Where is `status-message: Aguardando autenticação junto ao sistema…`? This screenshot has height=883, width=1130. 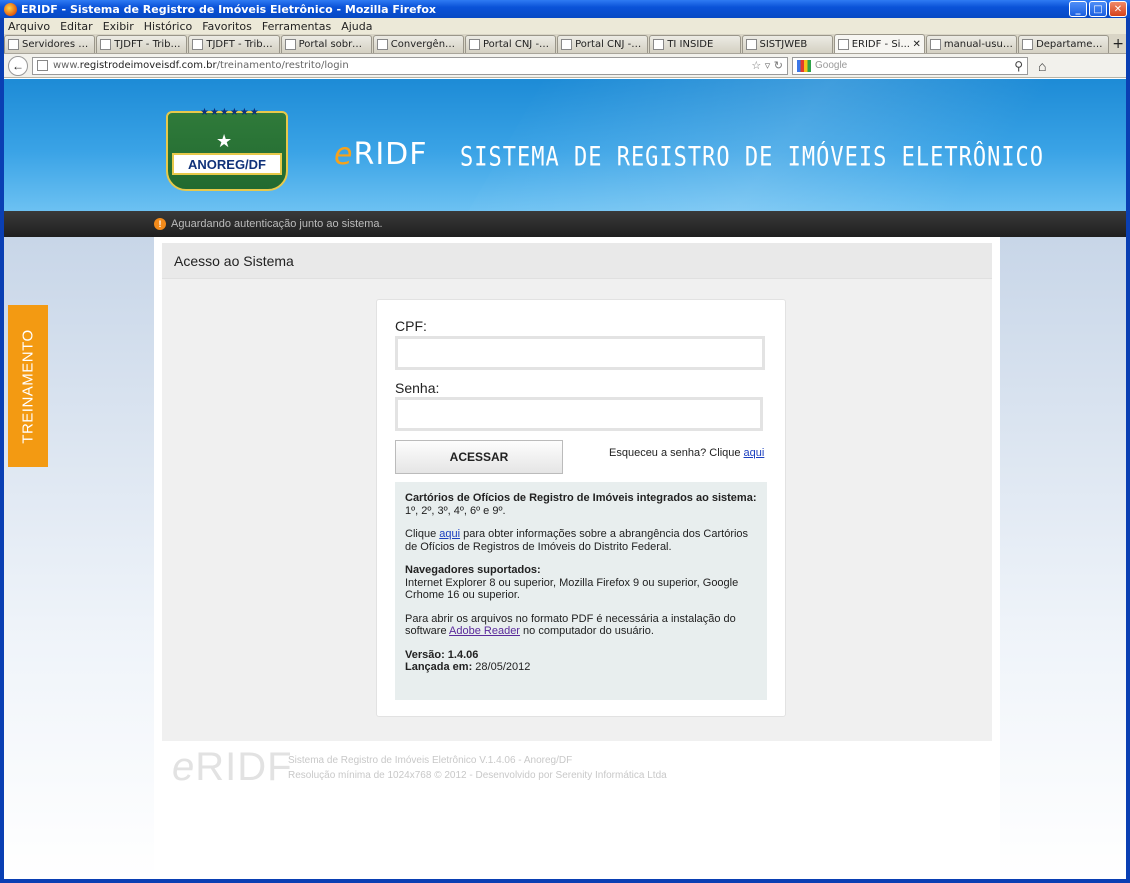
status-message: Aguardando autenticação junto ao sistema… is located at coordinates (277, 224).